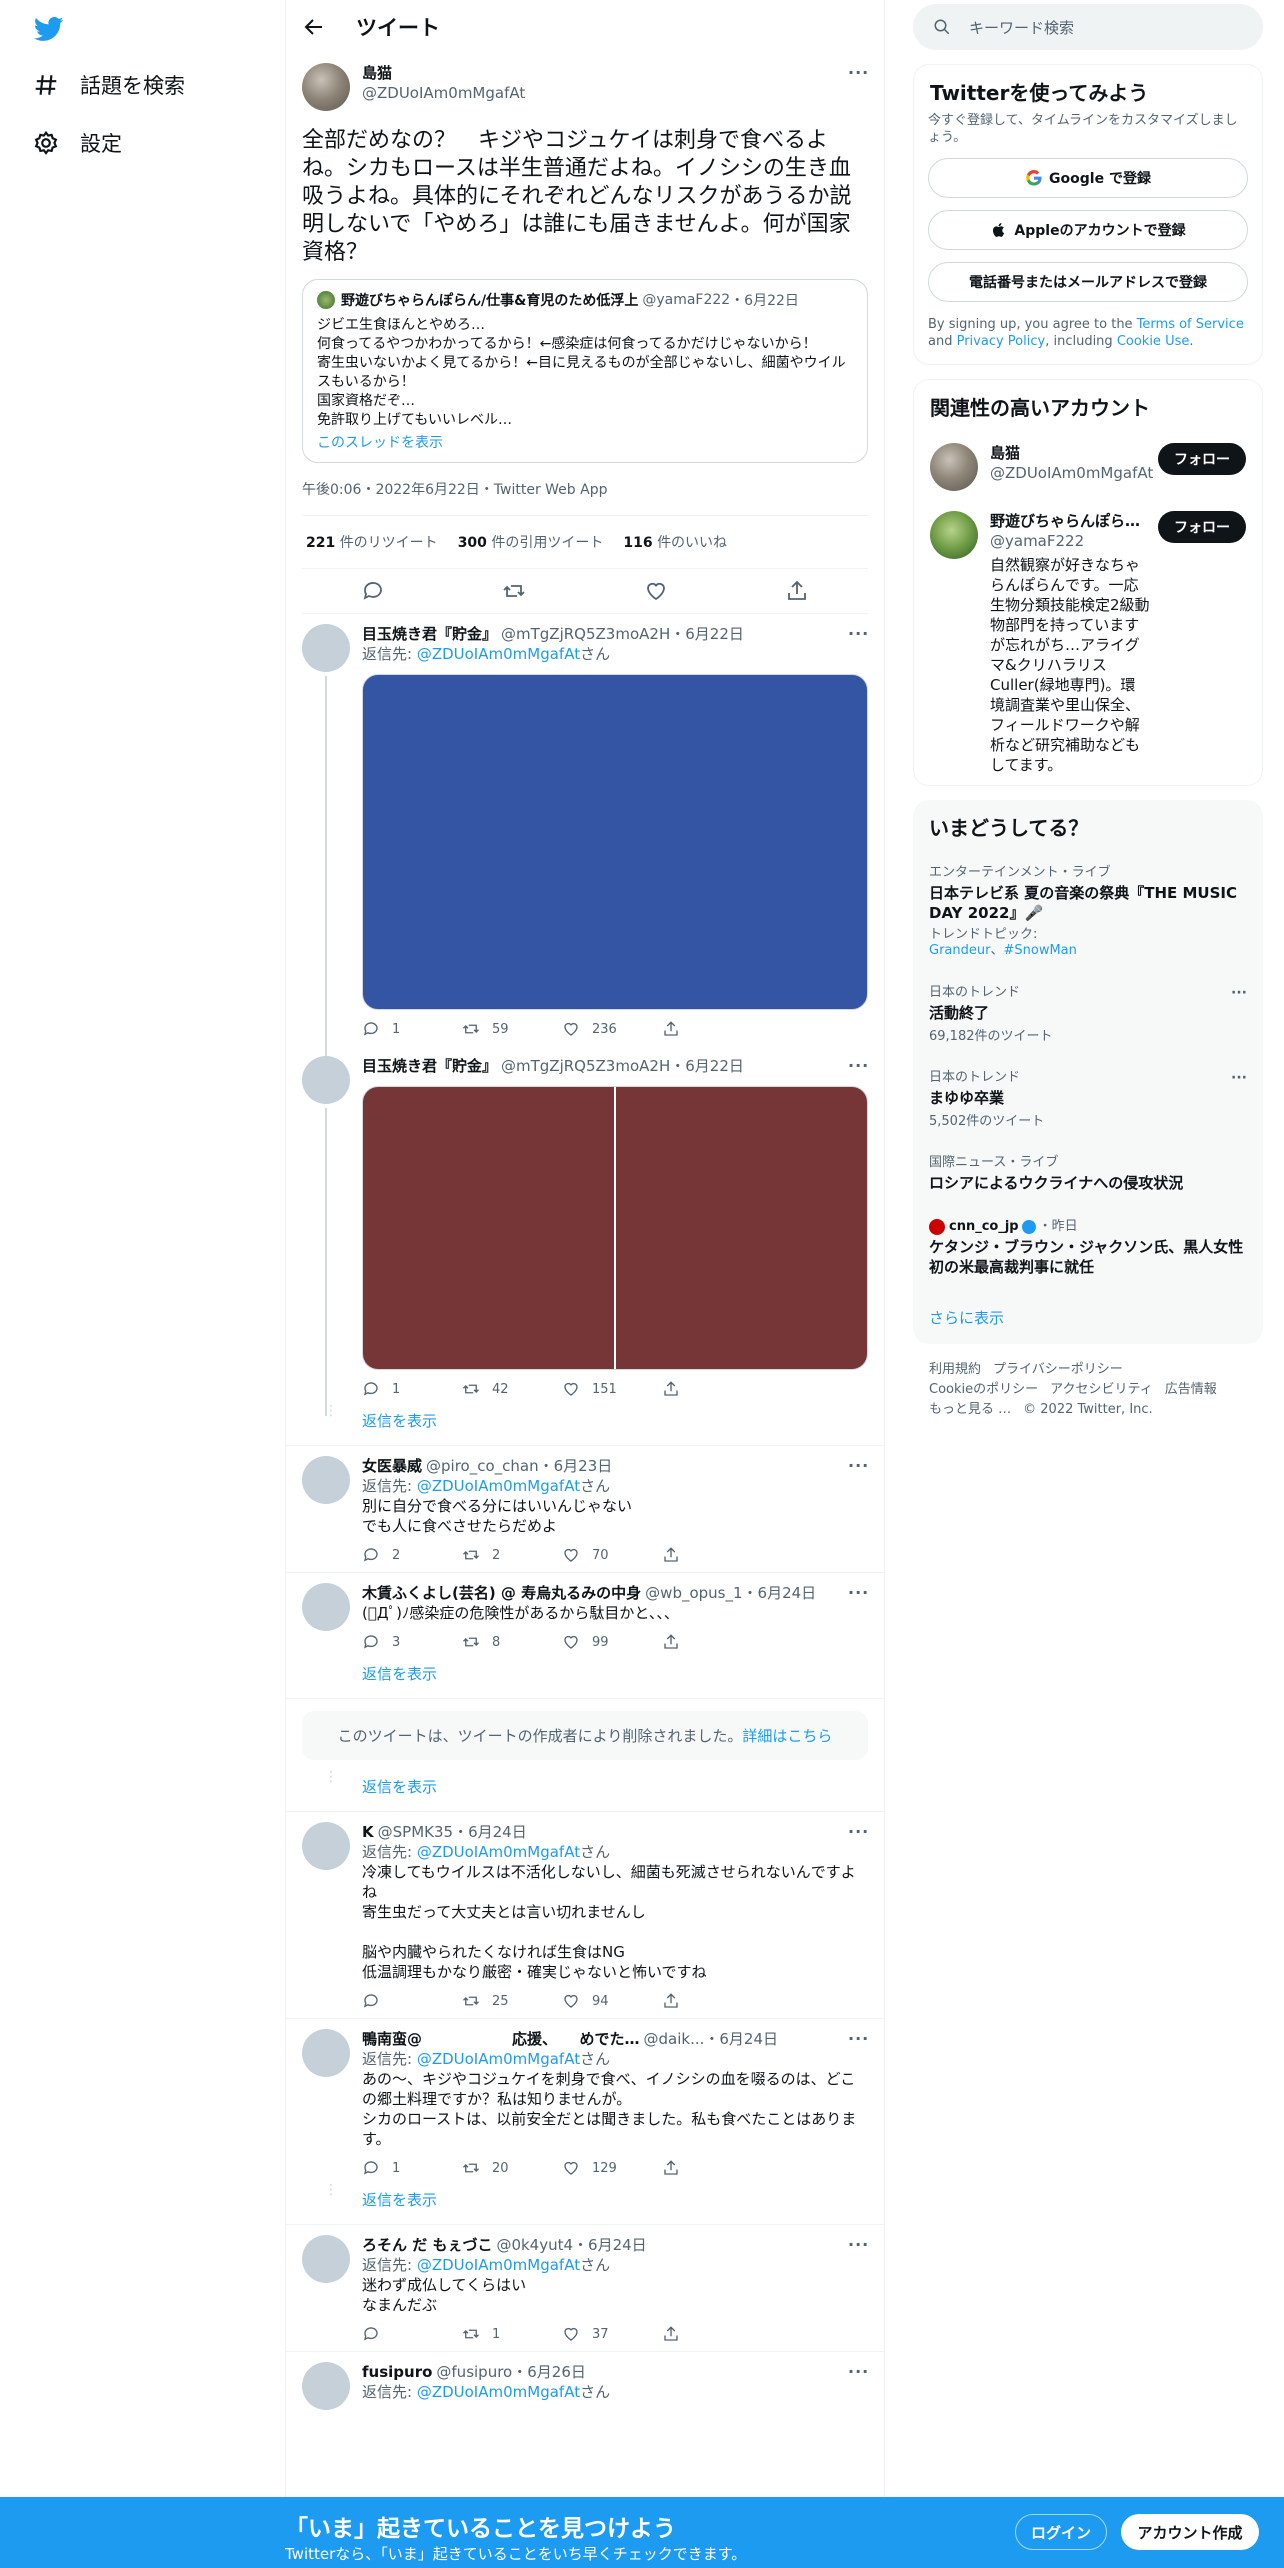 The height and width of the screenshot is (2568, 1284). I want to click on footer-link: プライバシーポリシー, so click(1058, 1369).